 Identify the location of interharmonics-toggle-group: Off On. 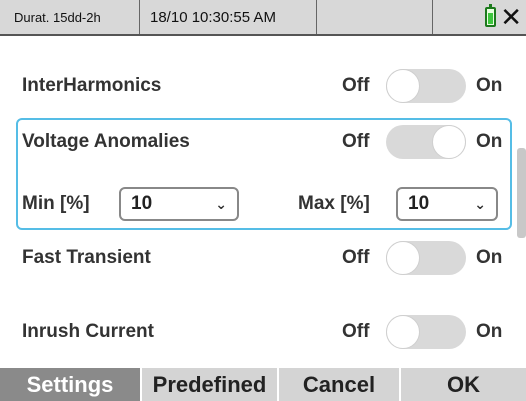
(422, 86).